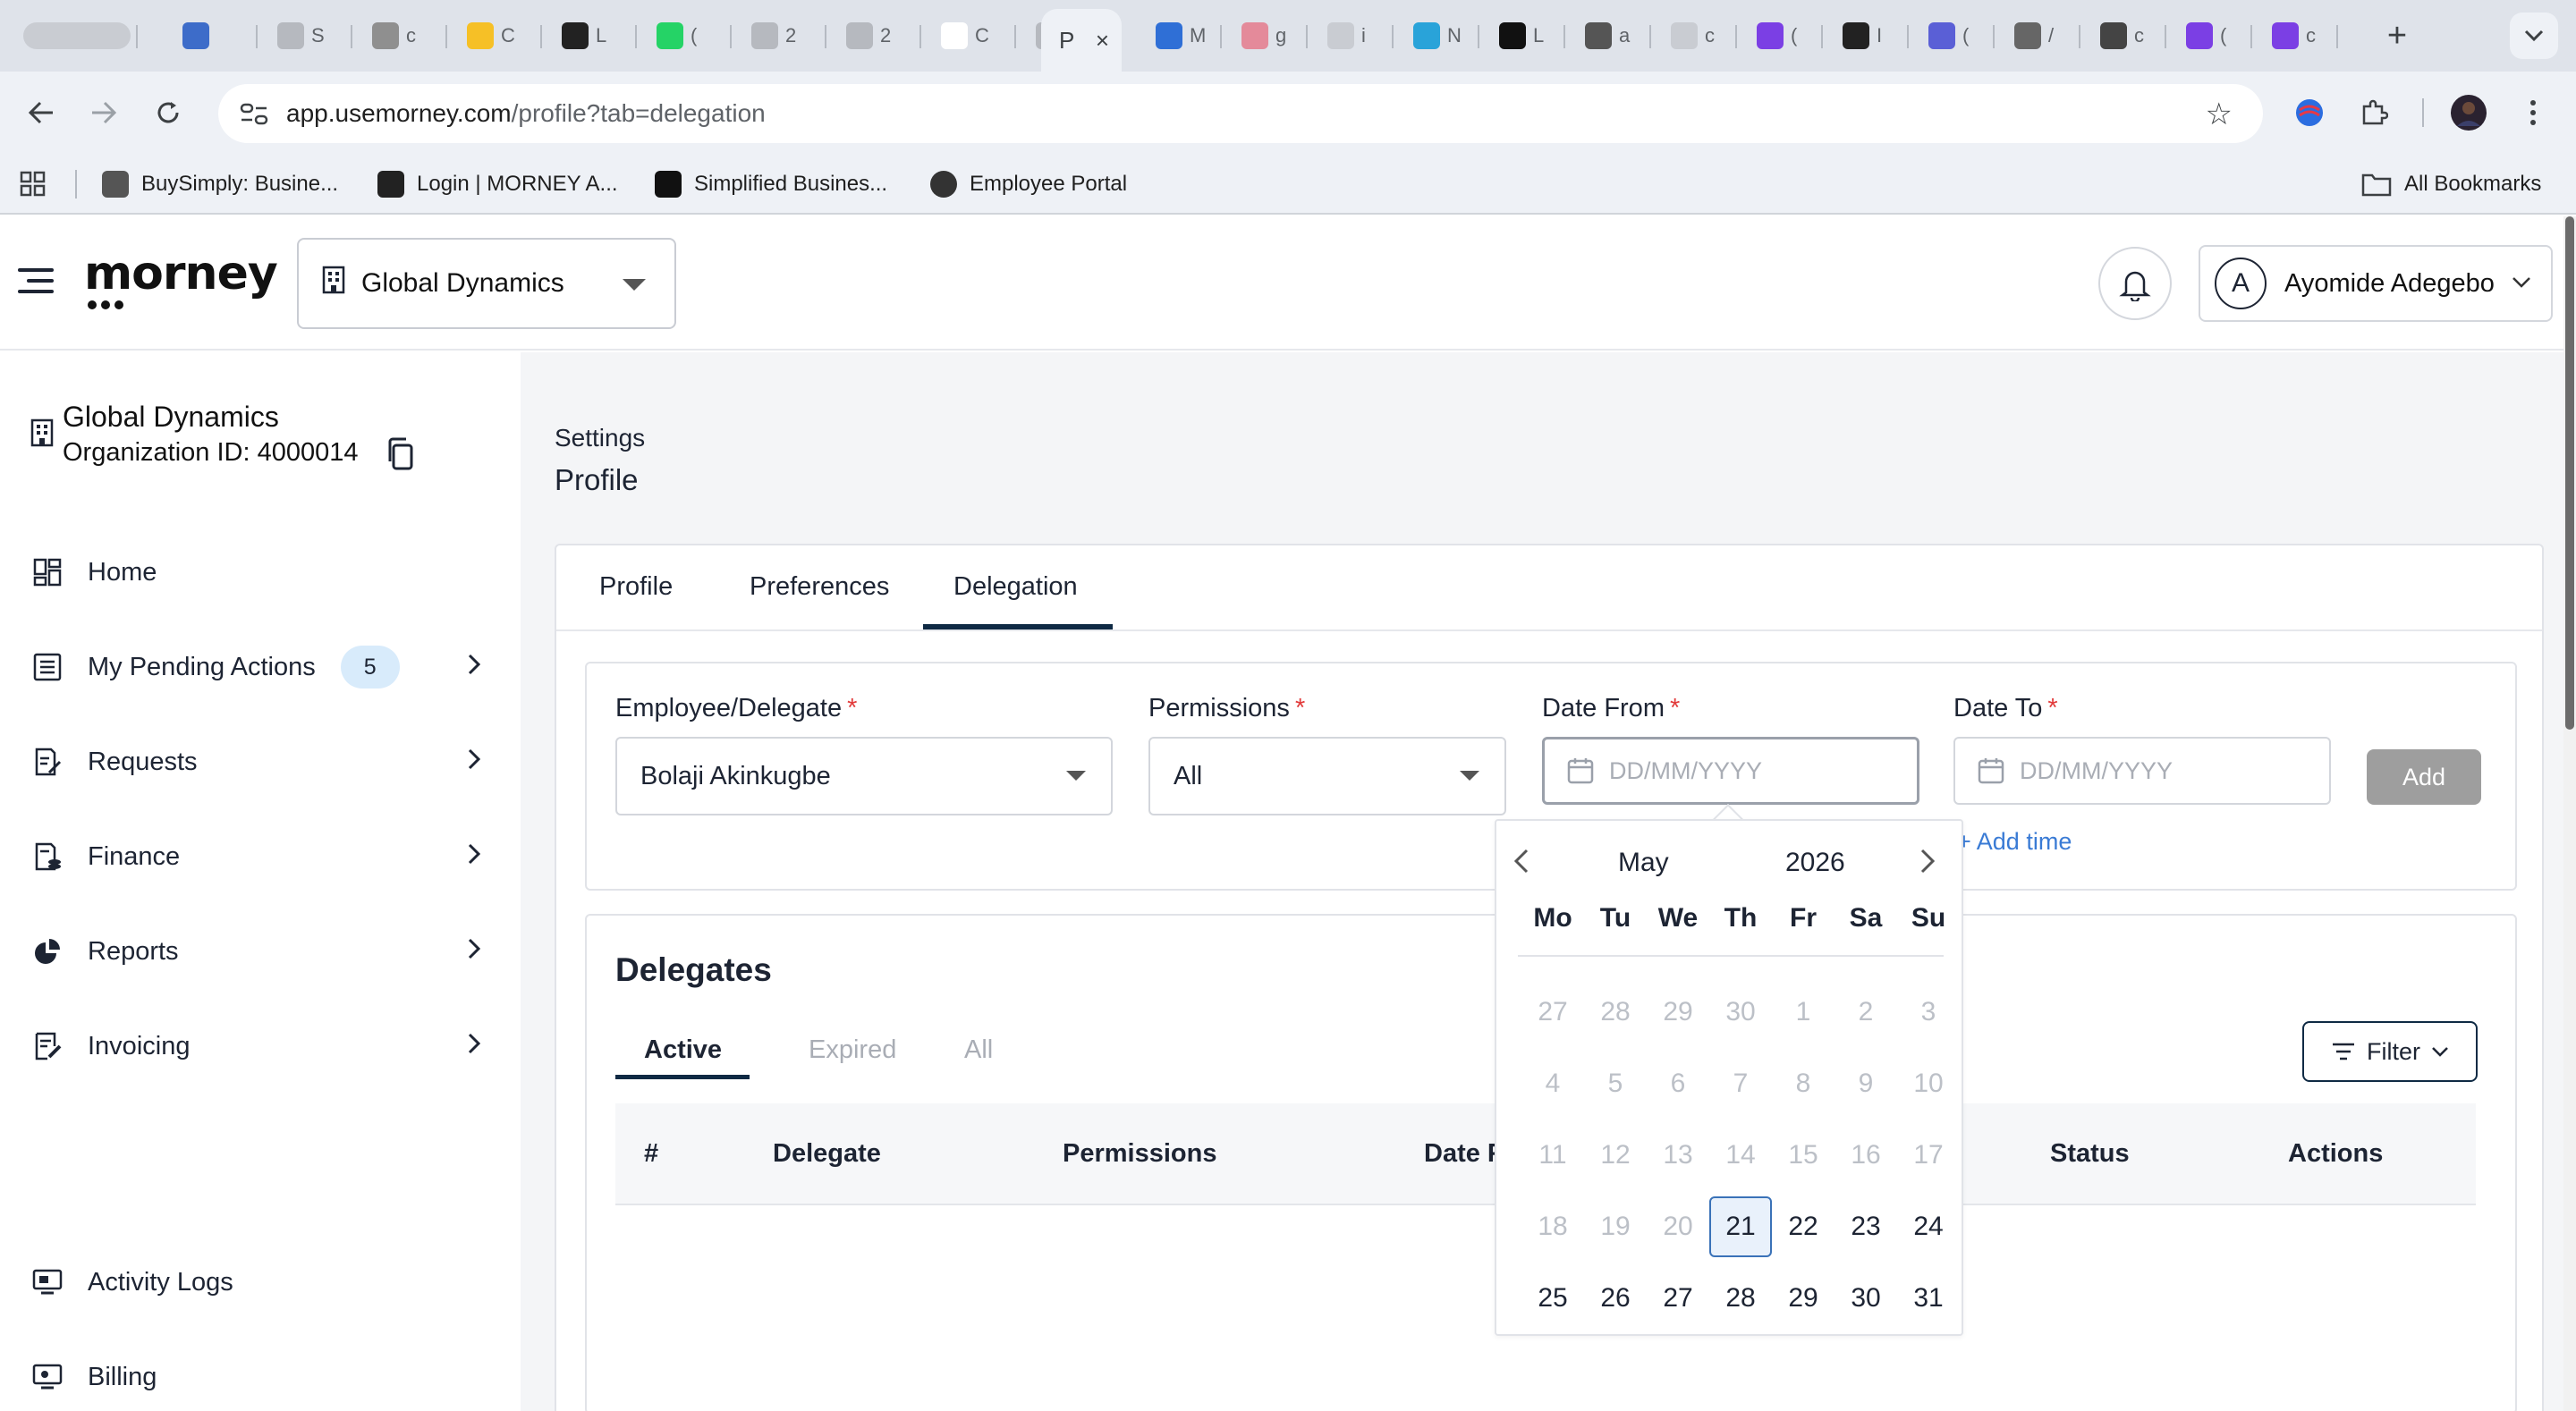 The width and height of the screenshot is (2576, 1411). What do you see at coordinates (260, 951) in the screenshot?
I see `sidebar-item-reports: Reports` at bounding box center [260, 951].